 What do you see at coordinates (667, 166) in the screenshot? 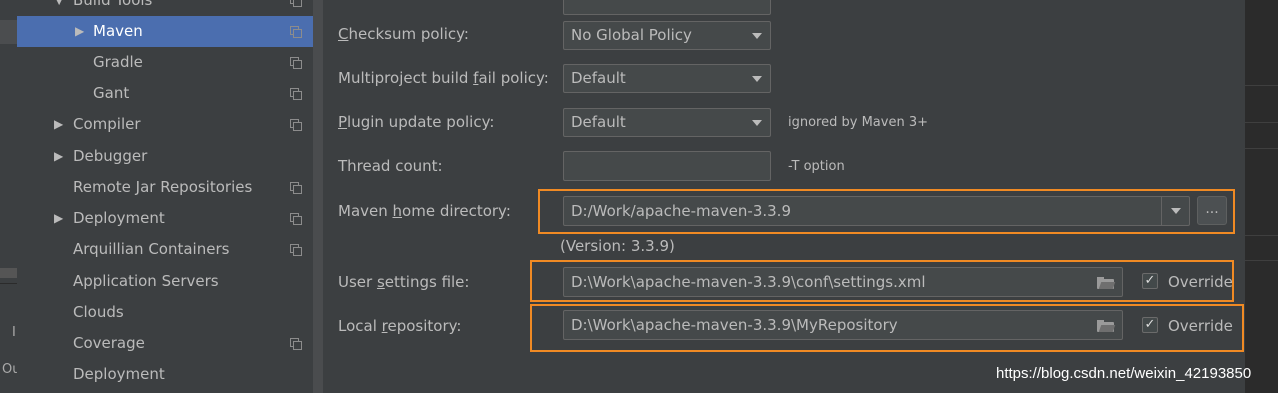
I see `thread-count-input` at bounding box center [667, 166].